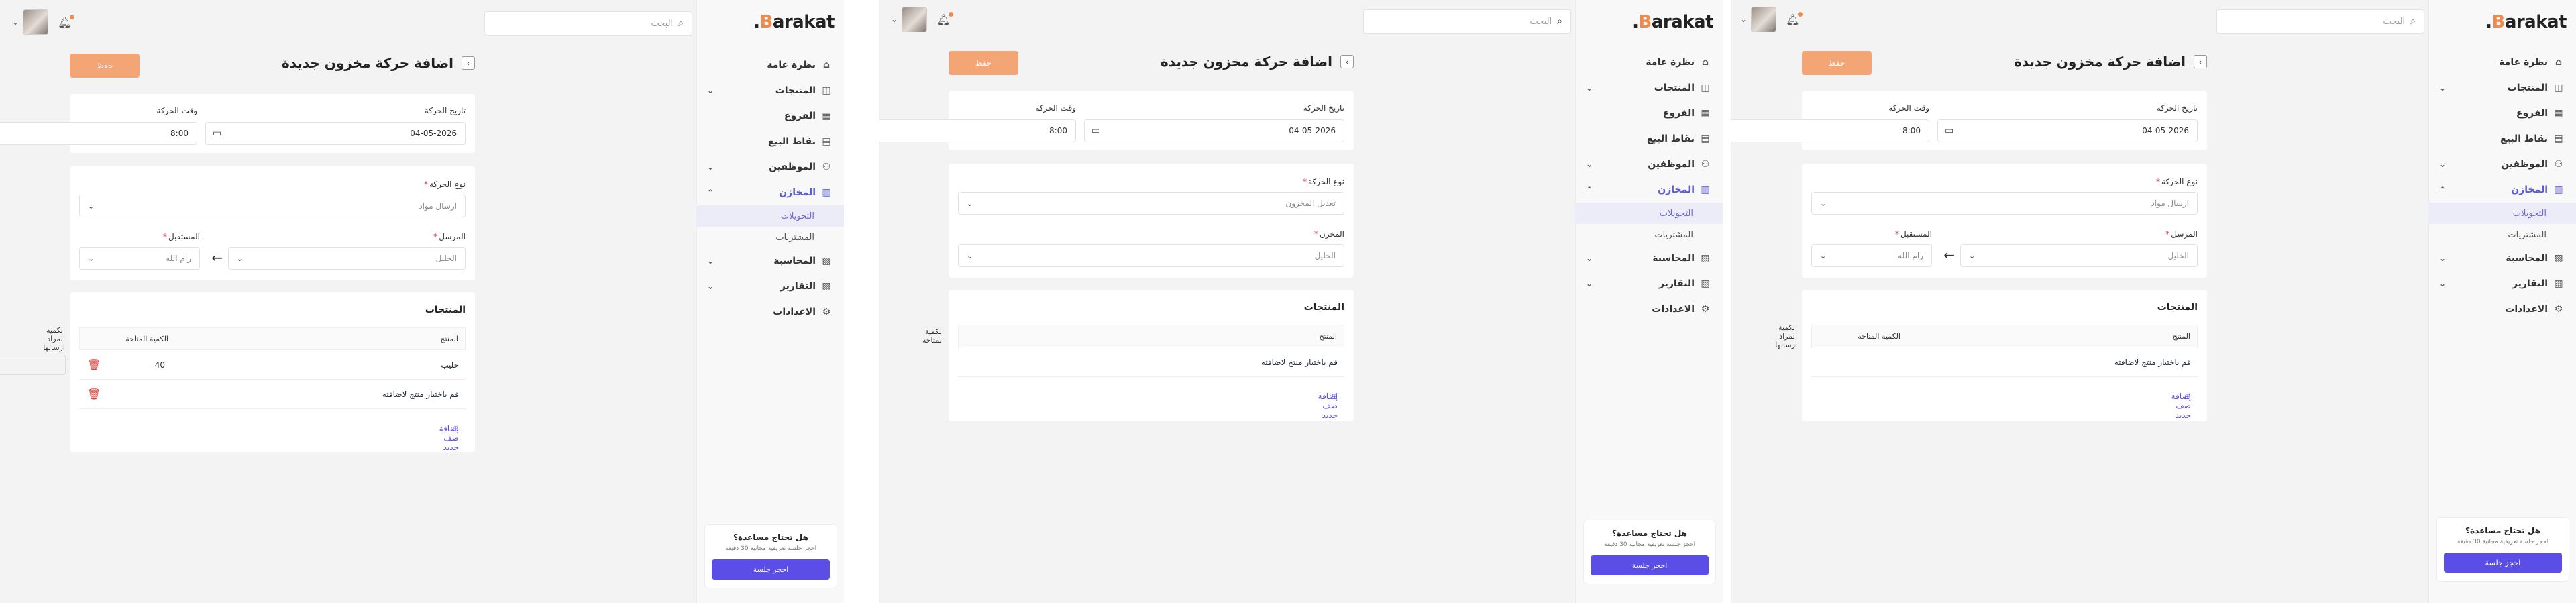 The height and width of the screenshot is (603, 2576). I want to click on col-send-qty: الكمية المراد ارسالها, so click(1786, 336).